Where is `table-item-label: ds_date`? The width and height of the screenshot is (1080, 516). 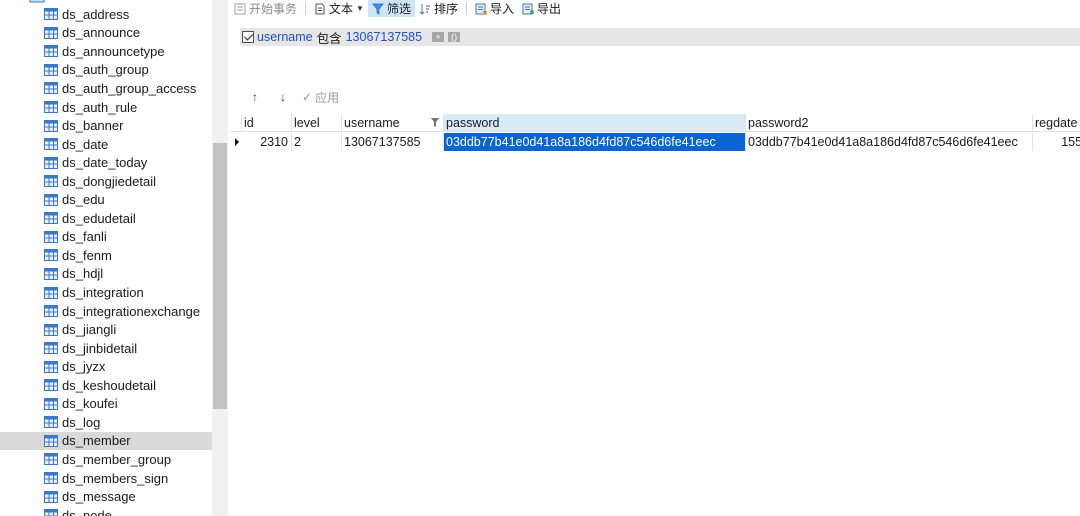
table-item-label: ds_date is located at coordinates (85, 144).